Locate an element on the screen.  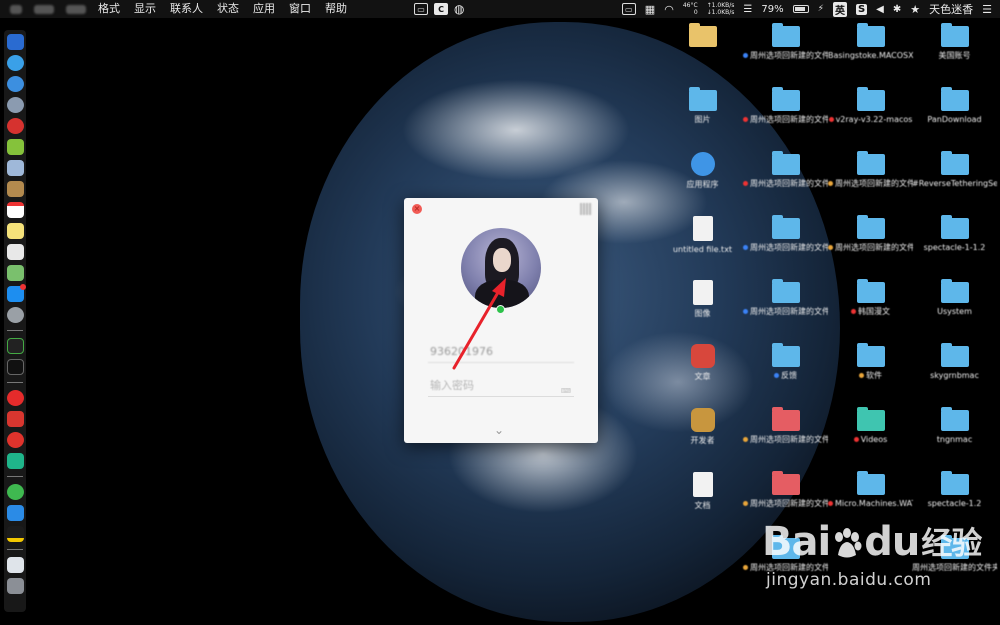
menu-view: 显示 is located at coordinates (145, 9).